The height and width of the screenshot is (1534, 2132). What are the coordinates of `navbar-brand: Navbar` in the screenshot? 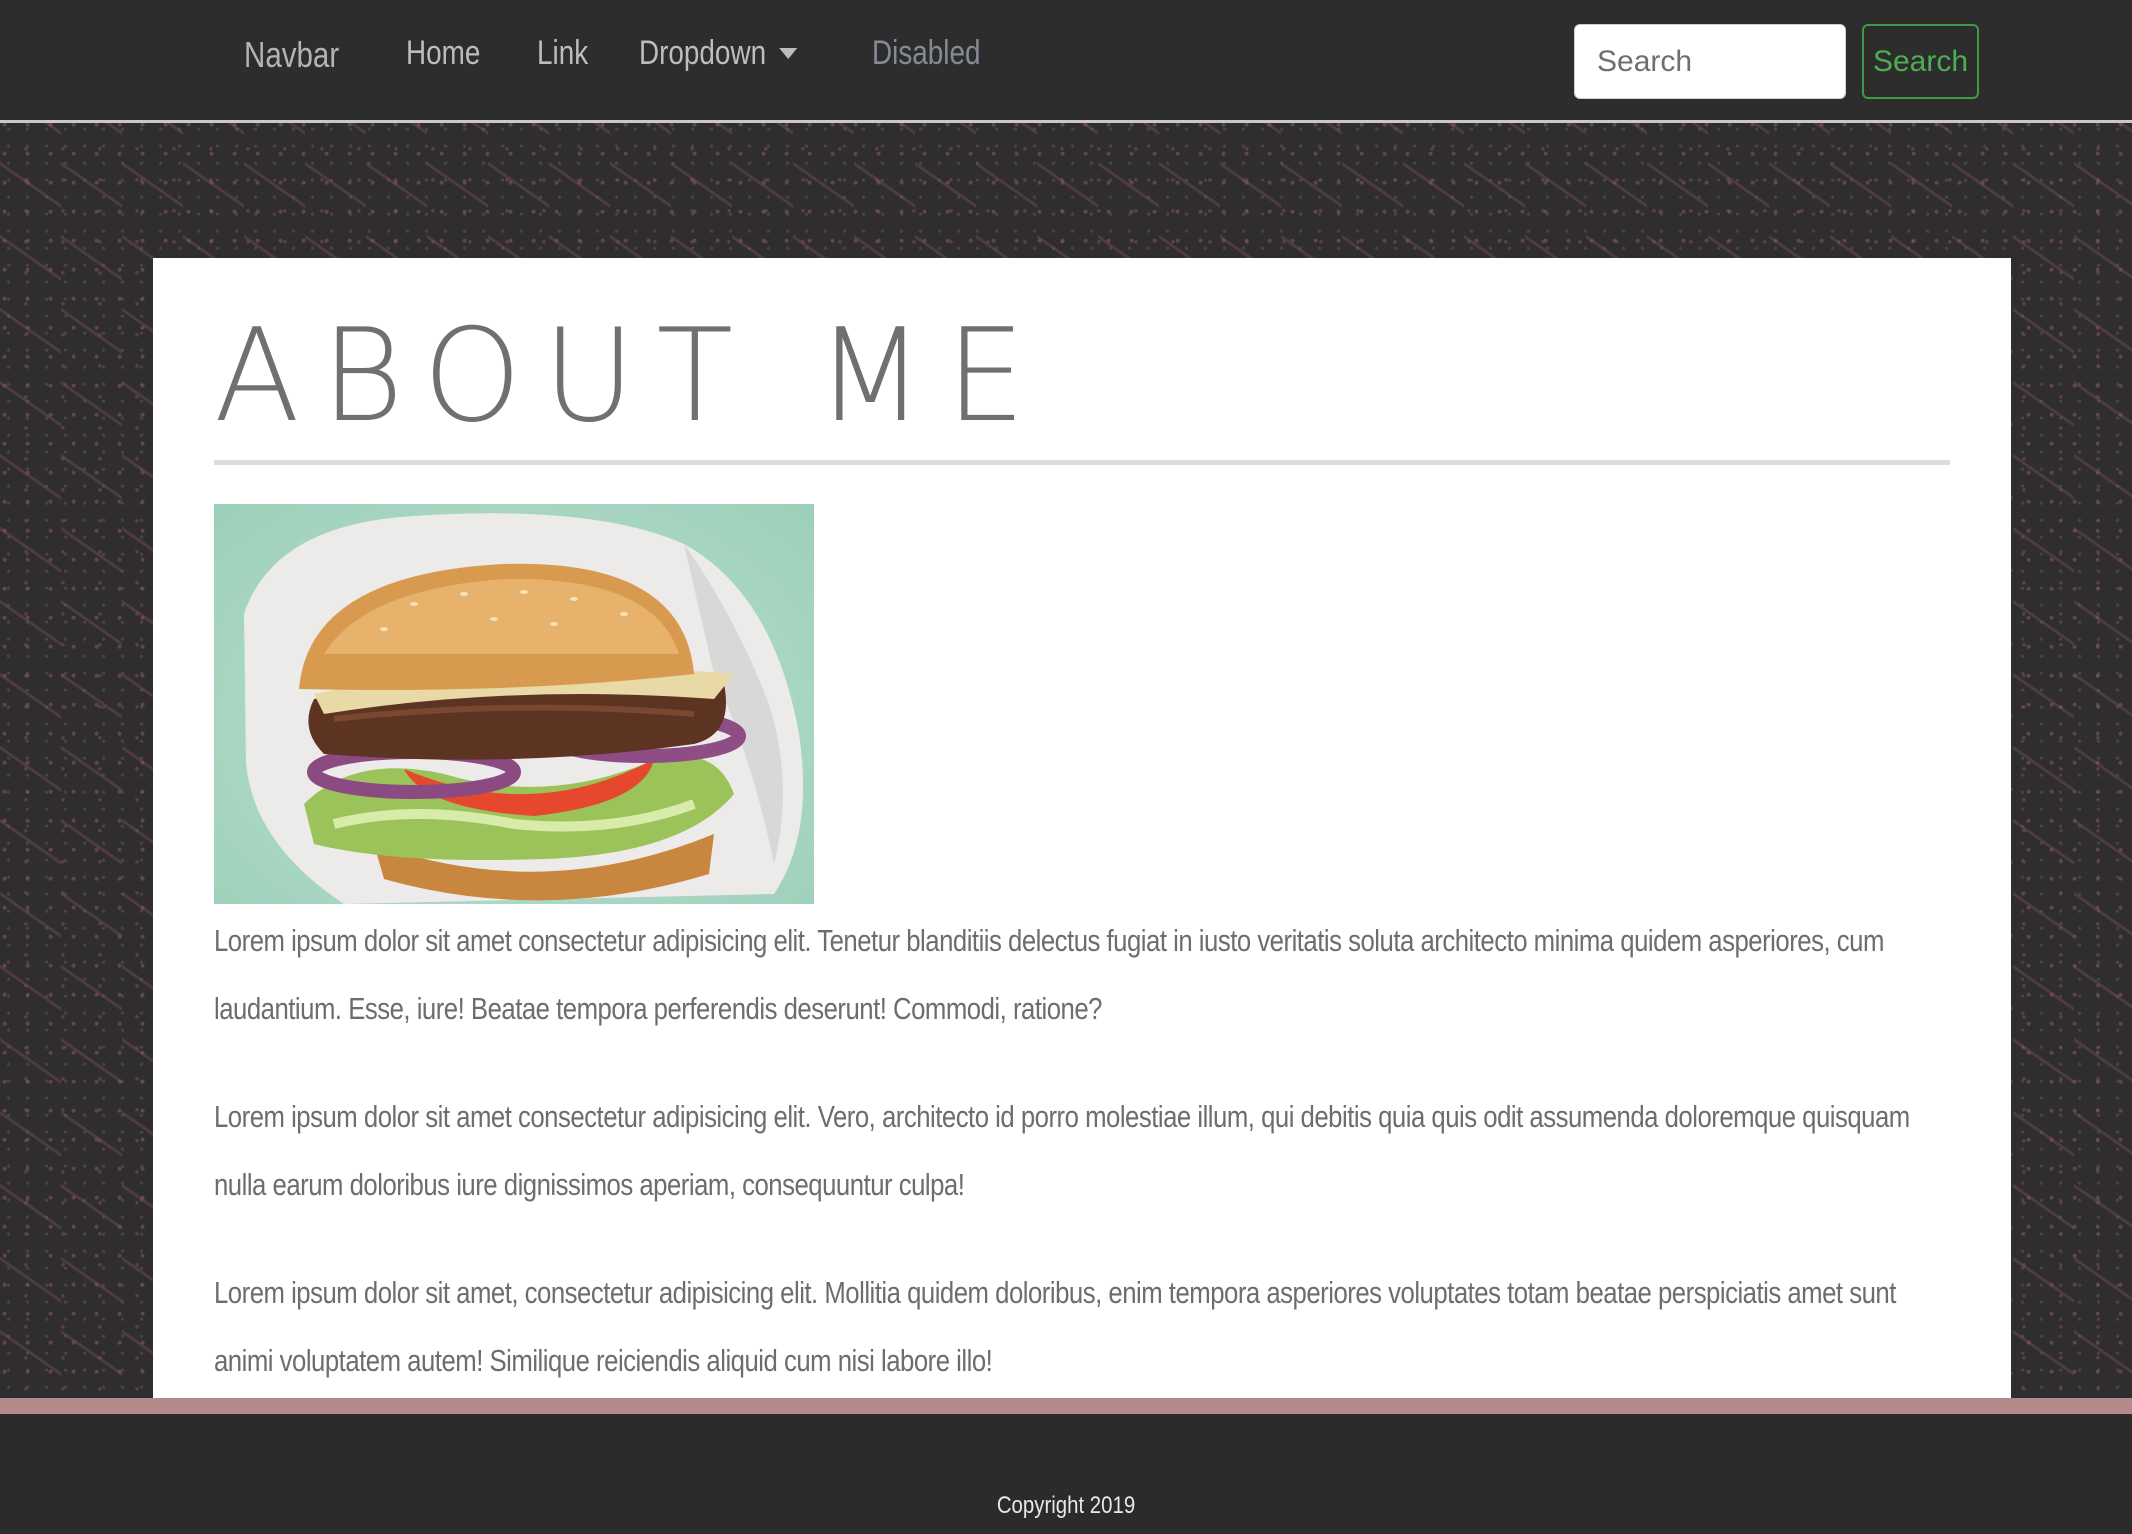 It's located at (291, 55).